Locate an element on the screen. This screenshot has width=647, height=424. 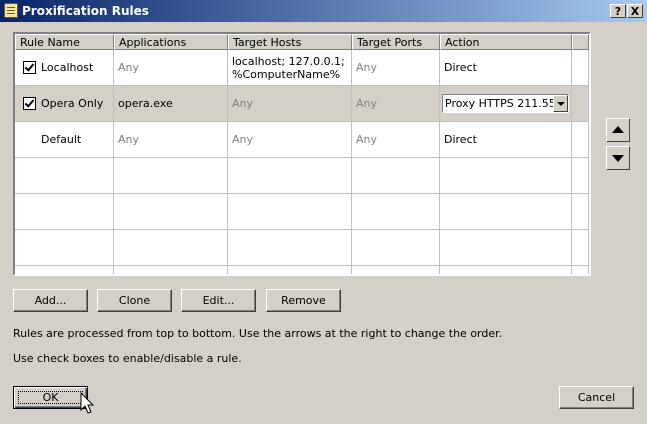
column-header-applications: Applications is located at coordinates (171, 42).